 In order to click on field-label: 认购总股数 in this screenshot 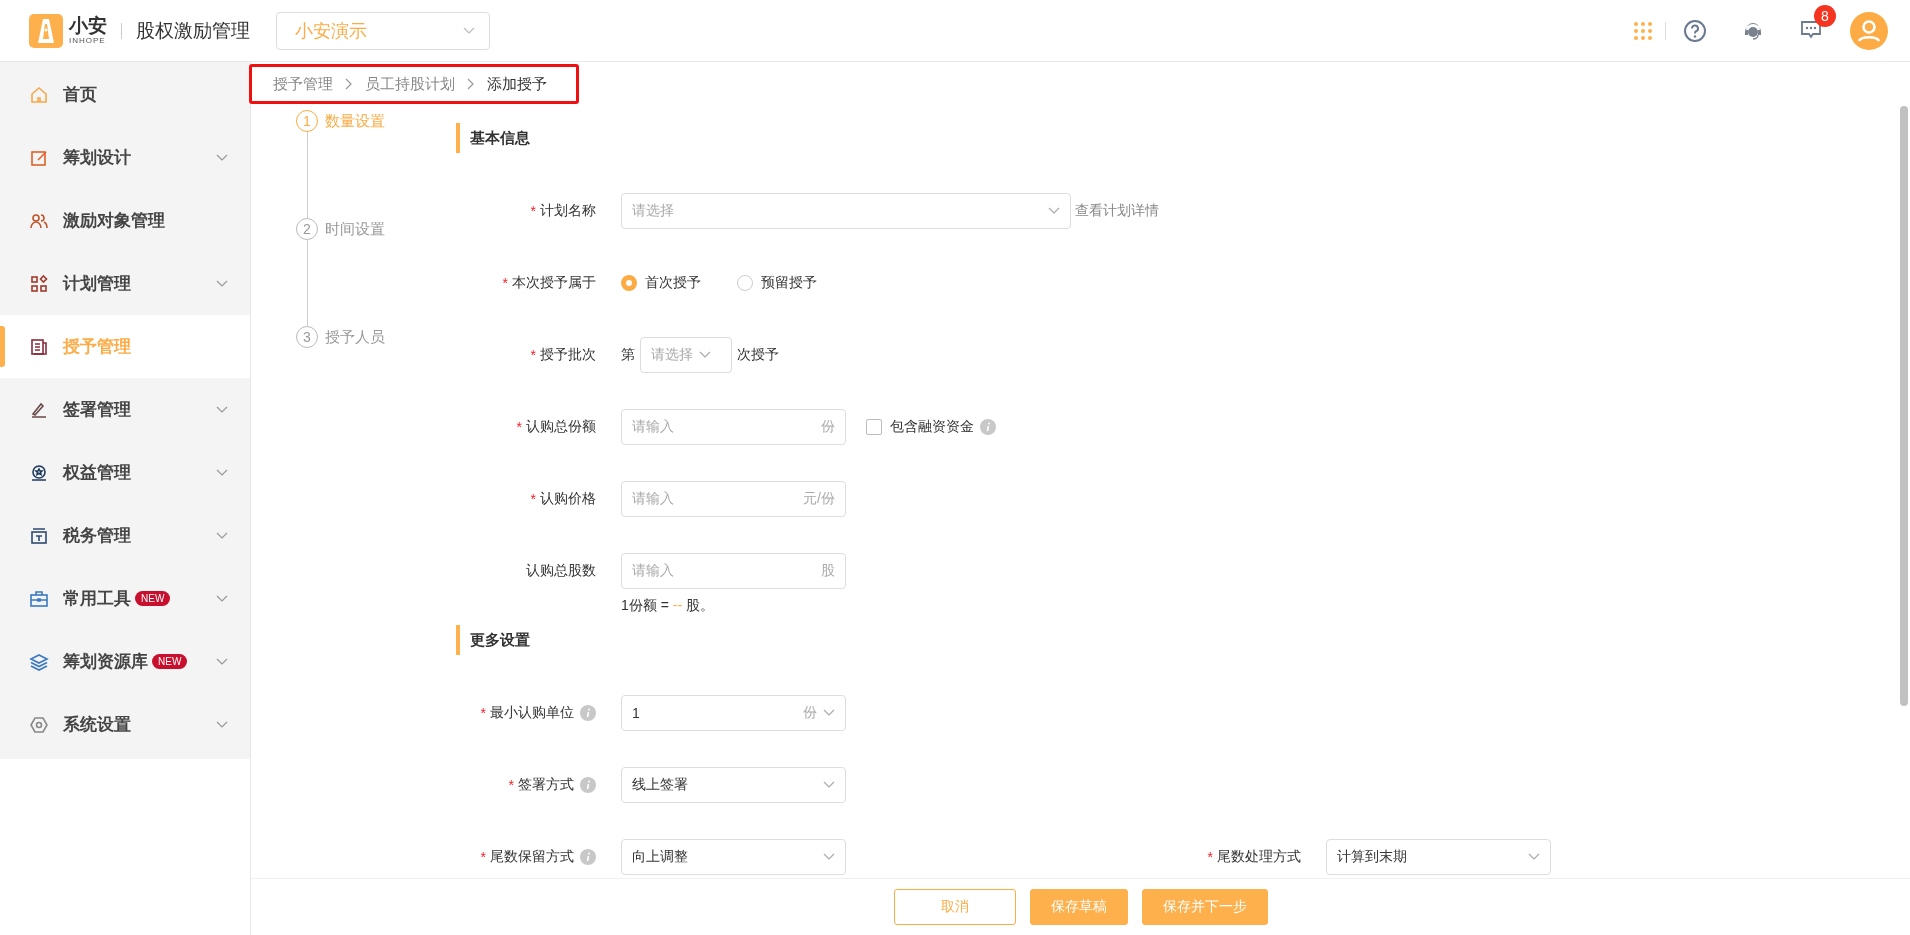, I will do `click(561, 571)`.